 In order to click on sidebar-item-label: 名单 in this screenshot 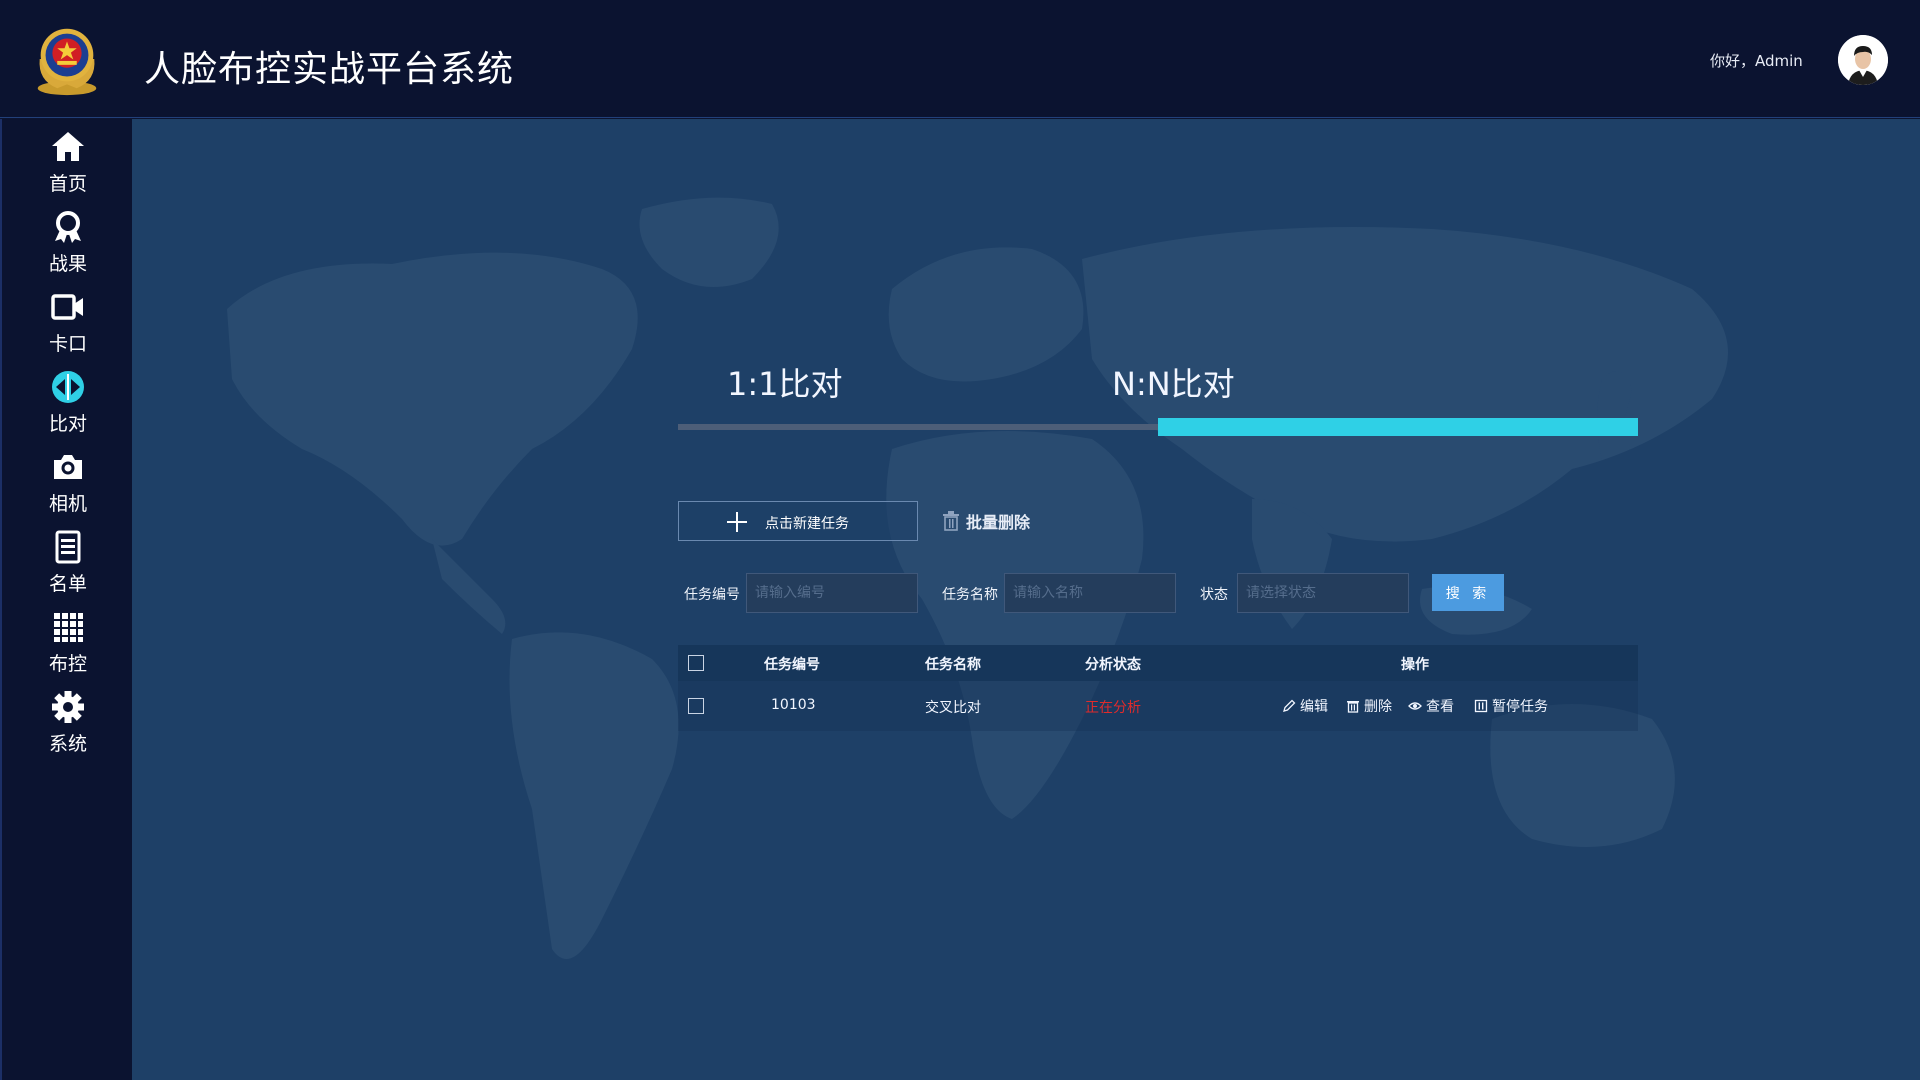, I will do `click(67, 584)`.